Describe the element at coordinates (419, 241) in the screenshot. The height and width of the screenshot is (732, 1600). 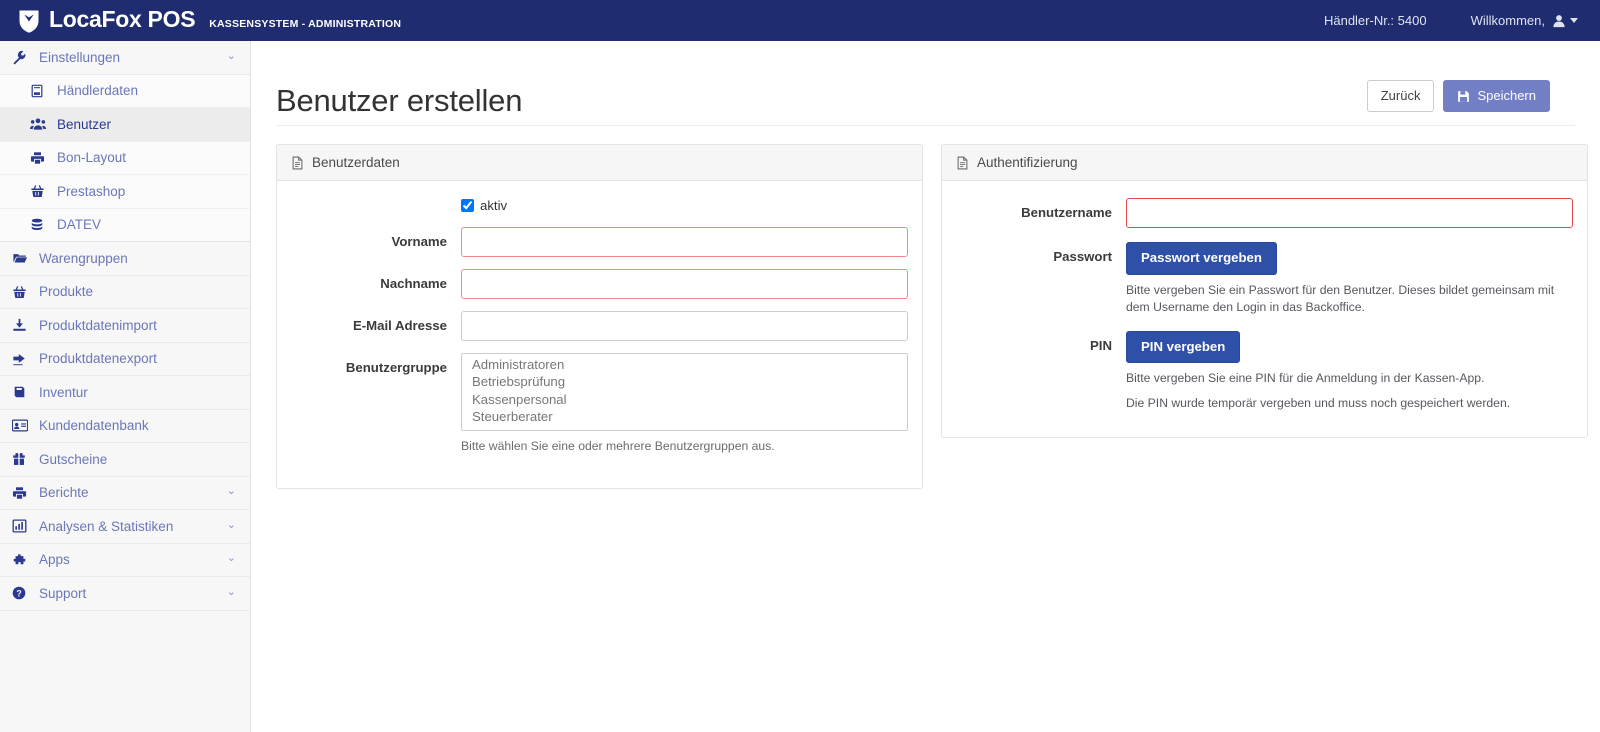
I see `vorname-label: Vorname` at that location.